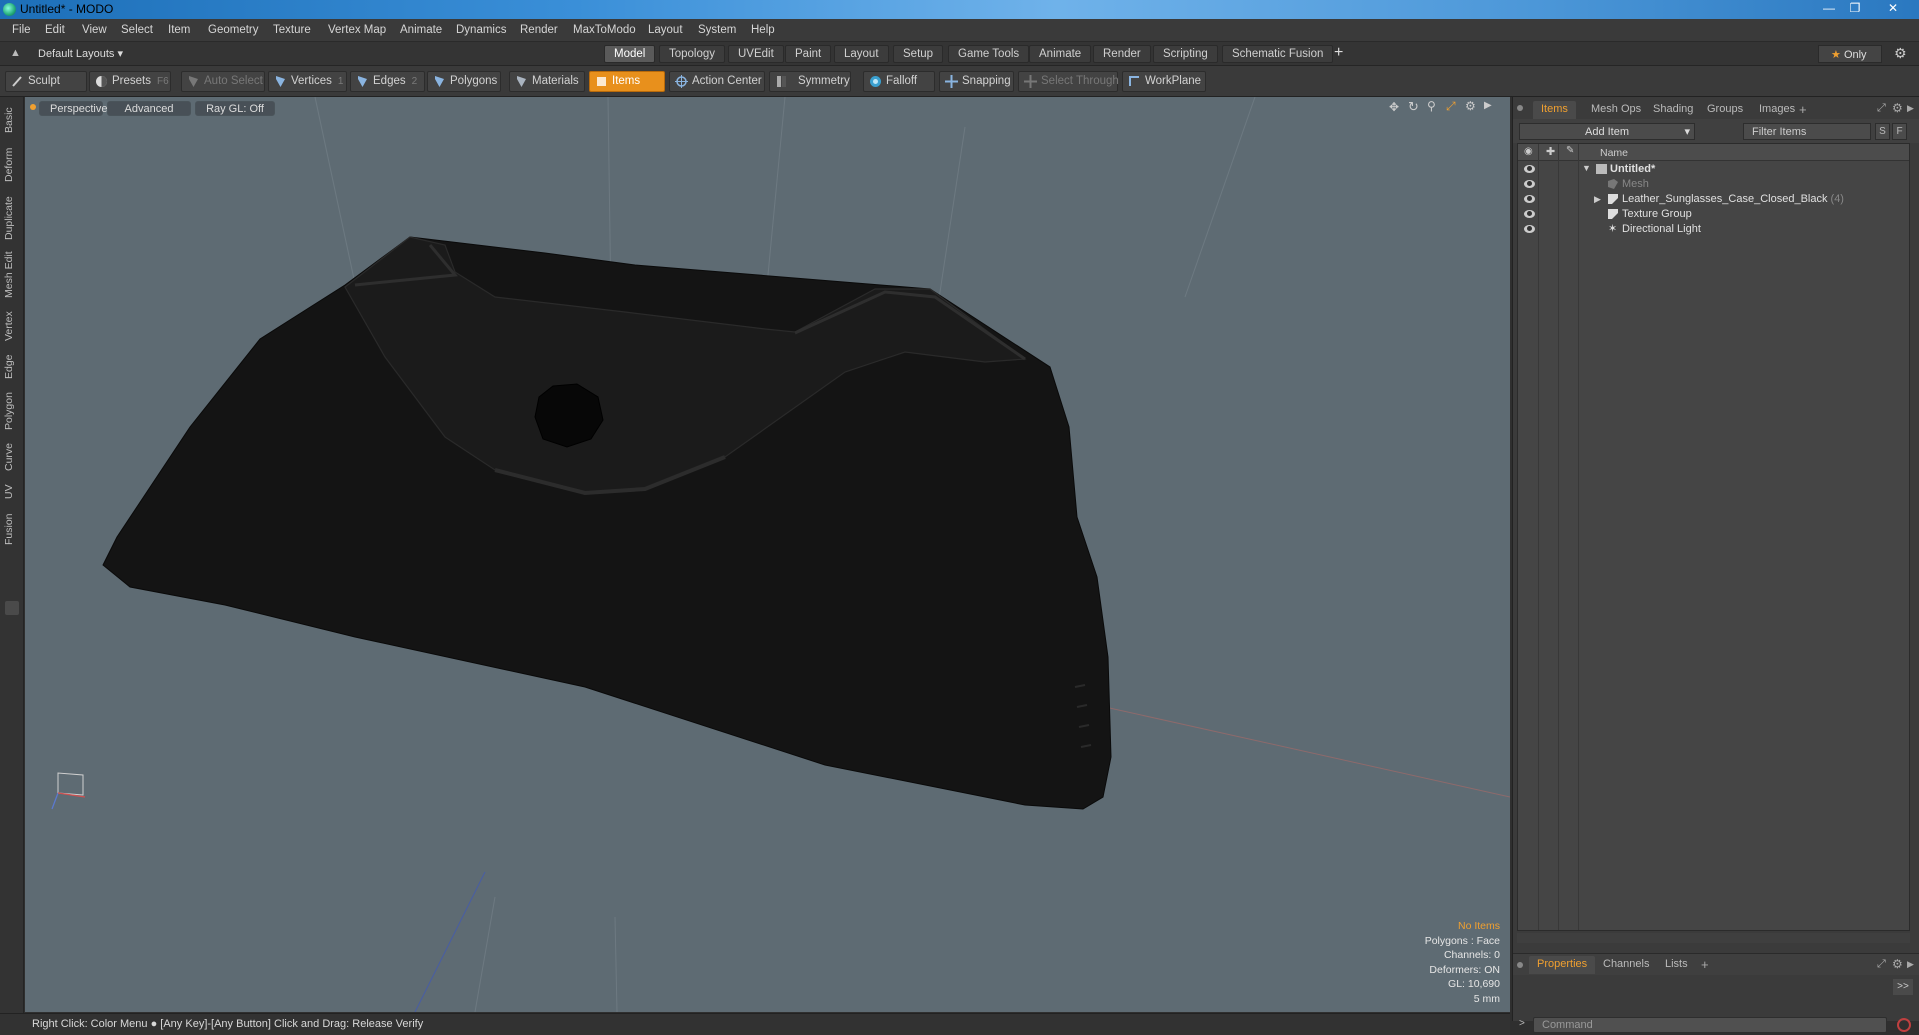 The image size is (1919, 1035). Describe the element at coordinates (1520, 965) in the screenshot. I see `bottom-panel-menu-dot` at that location.